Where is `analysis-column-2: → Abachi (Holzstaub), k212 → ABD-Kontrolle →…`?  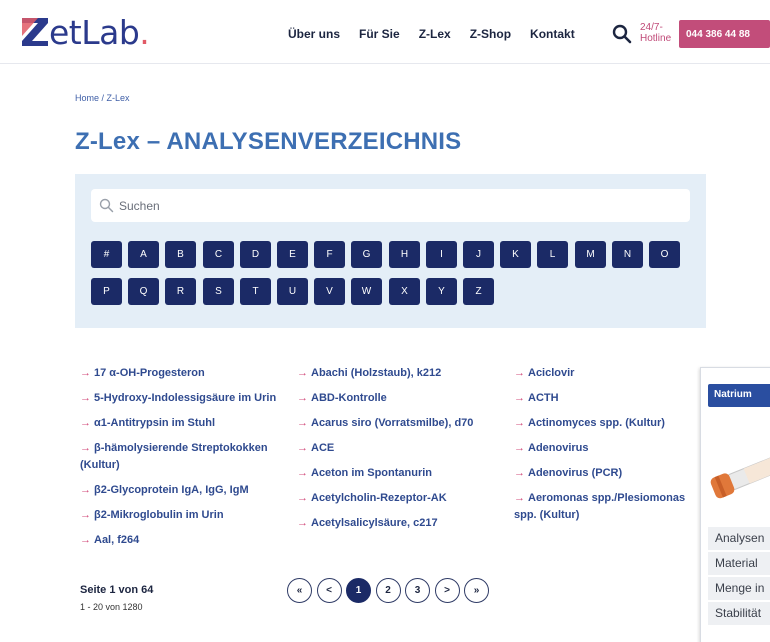 analysis-column-2: → Abachi (Holzstaub), k212 → ABD-Kontrolle →… is located at coordinates (399, 452).